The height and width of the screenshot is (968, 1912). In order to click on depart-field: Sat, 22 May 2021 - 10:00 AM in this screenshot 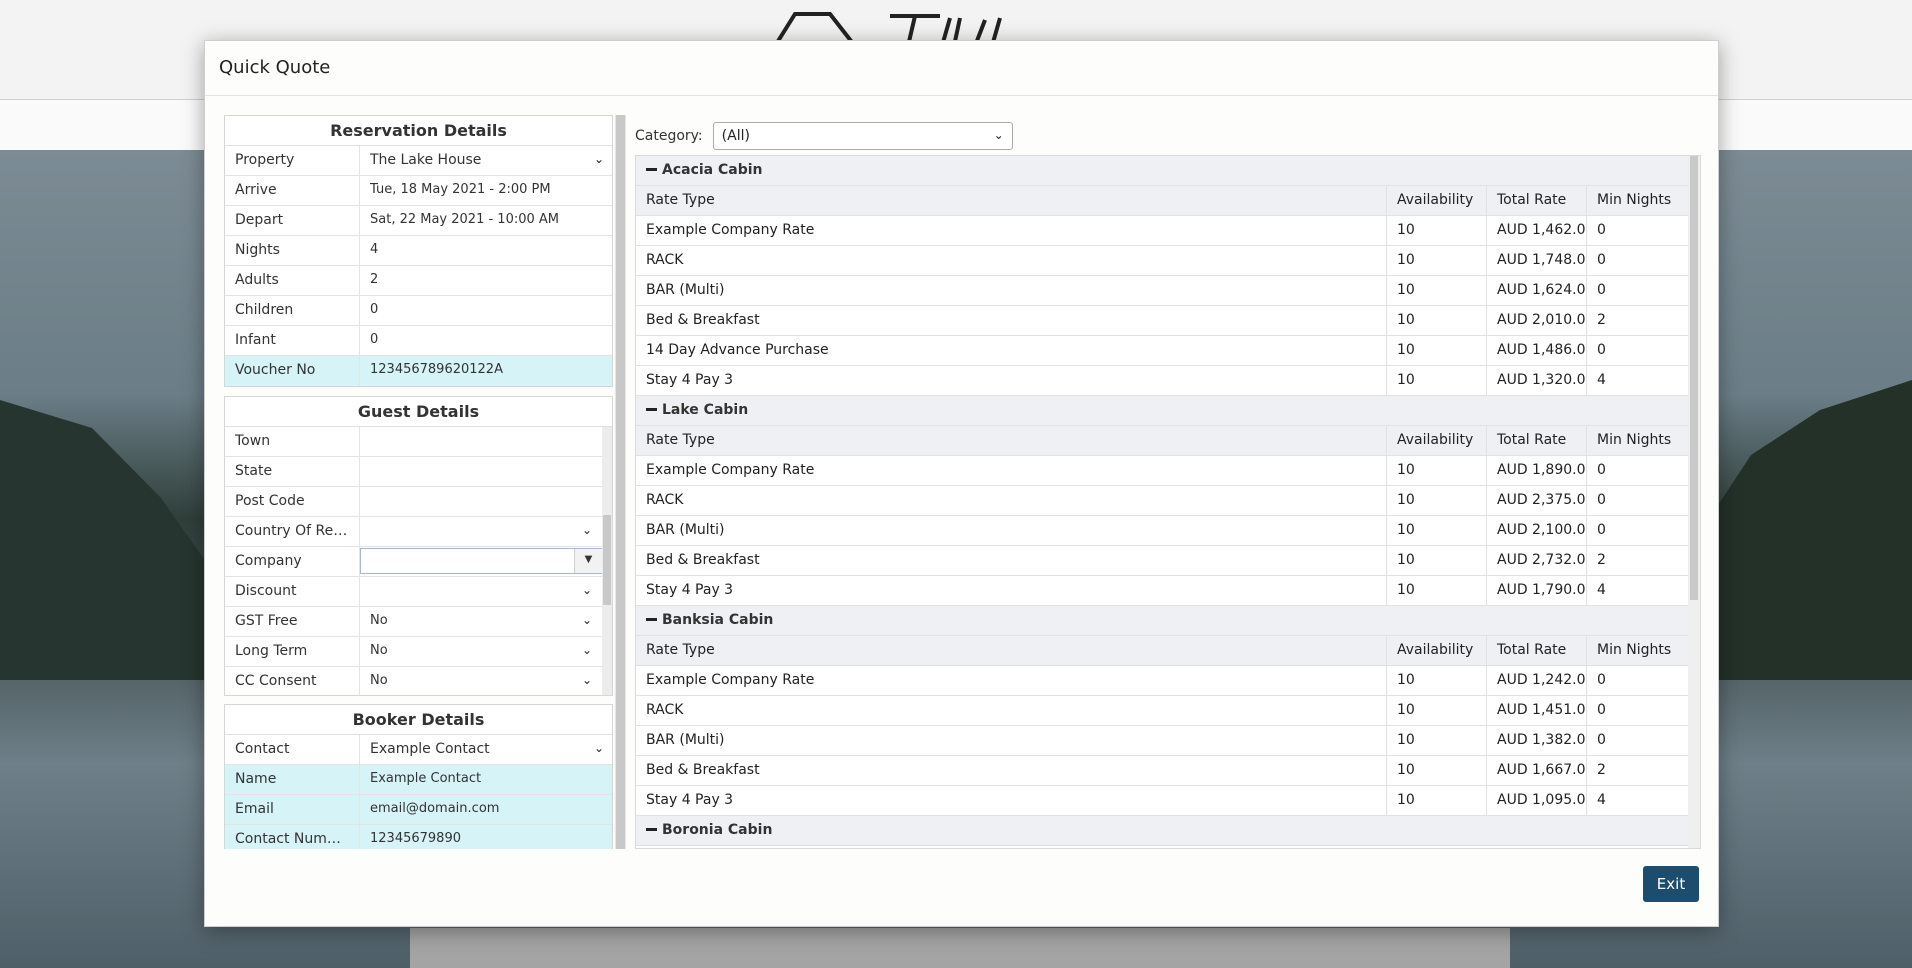, I will do `click(486, 220)`.